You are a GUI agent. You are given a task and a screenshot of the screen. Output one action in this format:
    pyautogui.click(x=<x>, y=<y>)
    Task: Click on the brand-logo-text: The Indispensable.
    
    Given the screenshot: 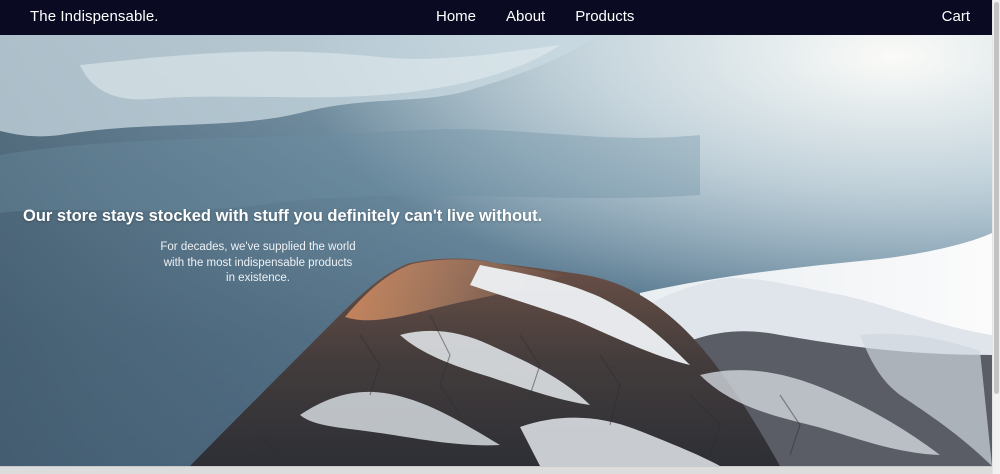 What is the action you would take?
    pyautogui.click(x=94, y=16)
    